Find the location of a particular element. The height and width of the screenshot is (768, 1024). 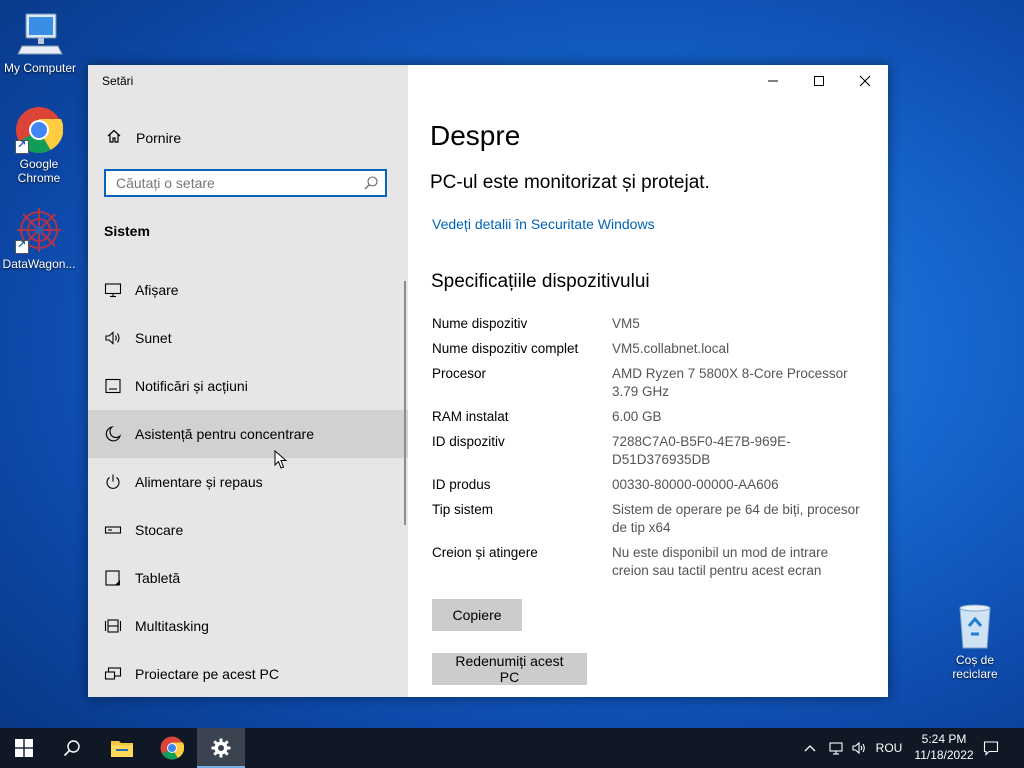

spec-value: VM5.collabnet.local is located at coordinates (671, 348).